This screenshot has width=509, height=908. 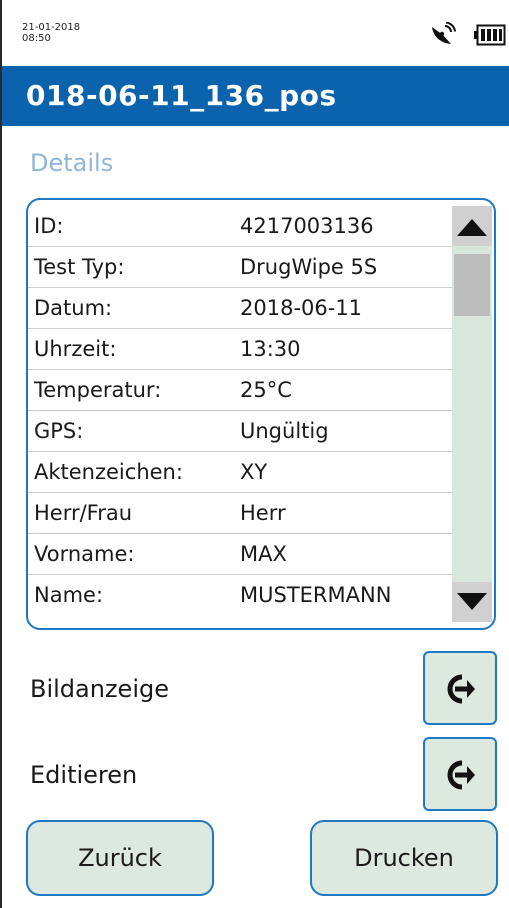 I want to click on image-view-button, so click(x=460, y=688).